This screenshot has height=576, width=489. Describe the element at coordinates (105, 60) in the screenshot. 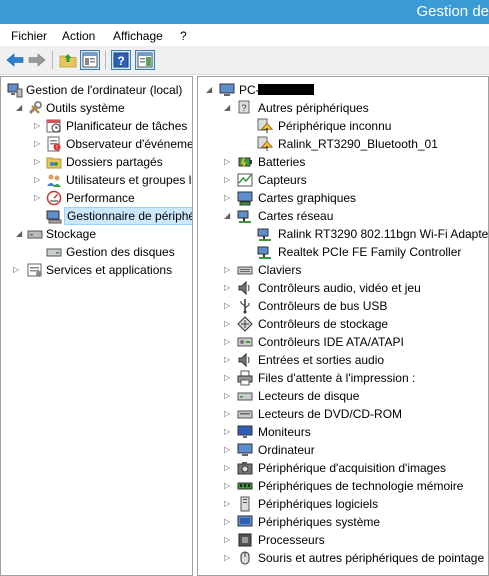

I see `toolbar-separator` at that location.